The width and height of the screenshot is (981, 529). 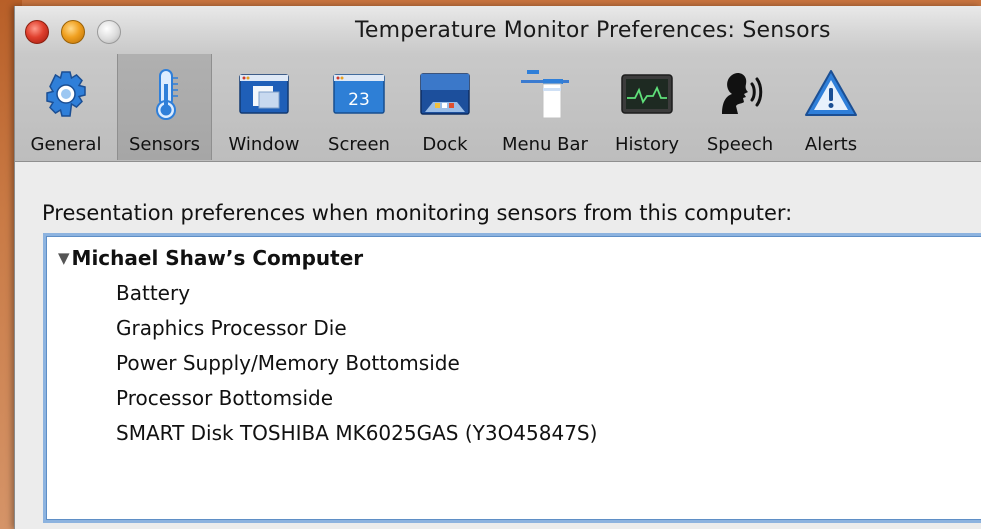 I want to click on window-icon, so click(x=264, y=94).